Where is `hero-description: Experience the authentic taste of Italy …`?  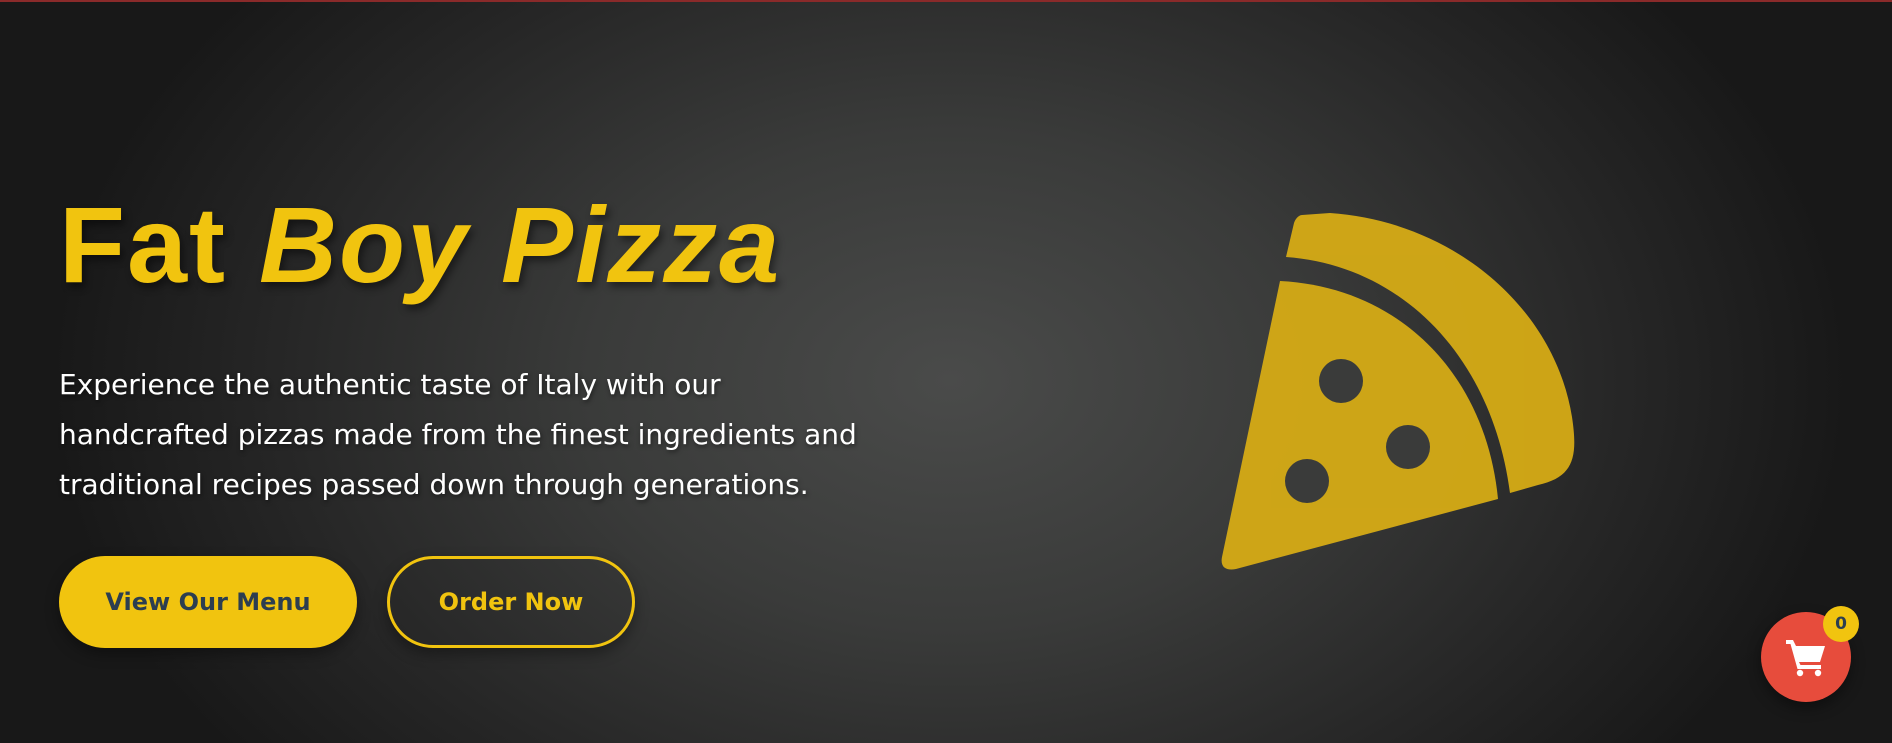
hero-description: Experience the authentic taste of Italy … is located at coordinates (458, 434).